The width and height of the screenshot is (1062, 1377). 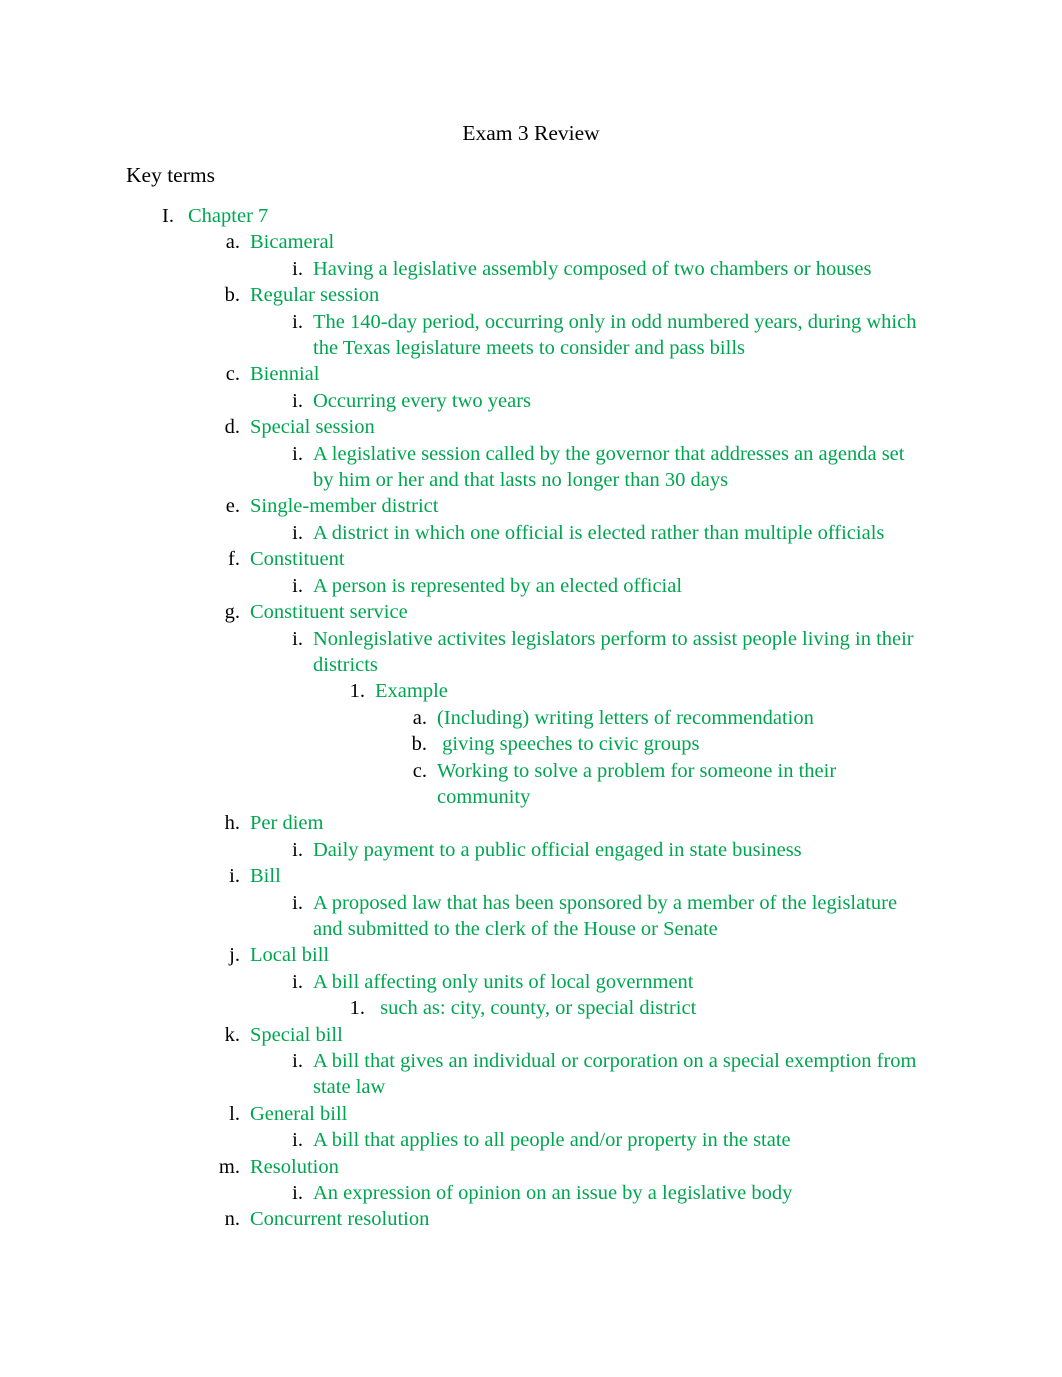 What do you see at coordinates (574, 1167) in the screenshot?
I see `outline-item-level-2: m. Resolution` at bounding box center [574, 1167].